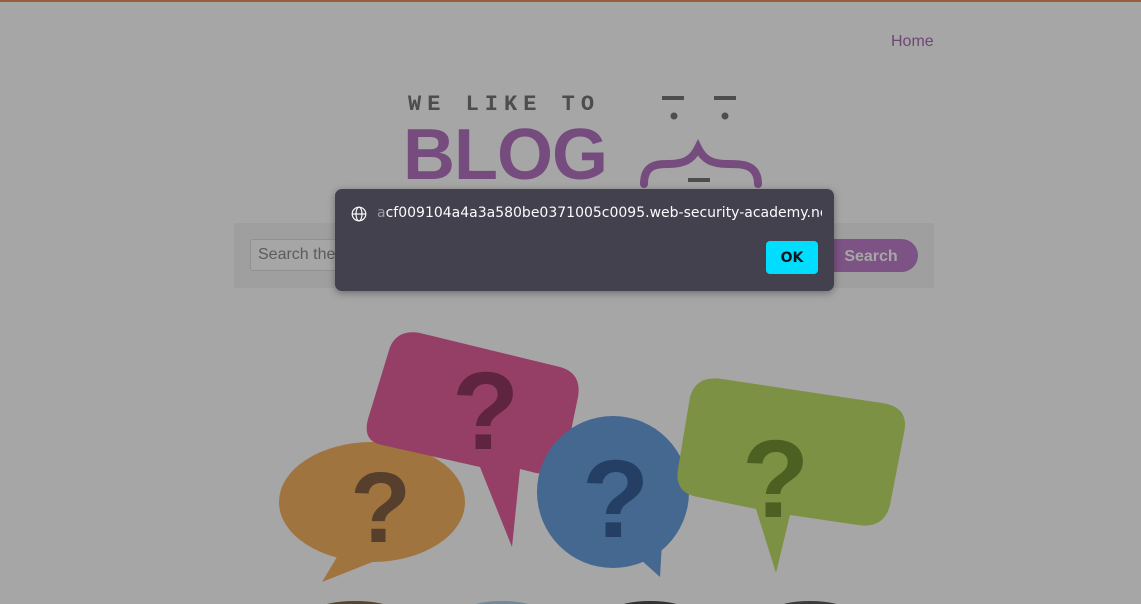 The height and width of the screenshot is (604, 1141). What do you see at coordinates (359, 214) in the screenshot?
I see `globe-icon` at bounding box center [359, 214].